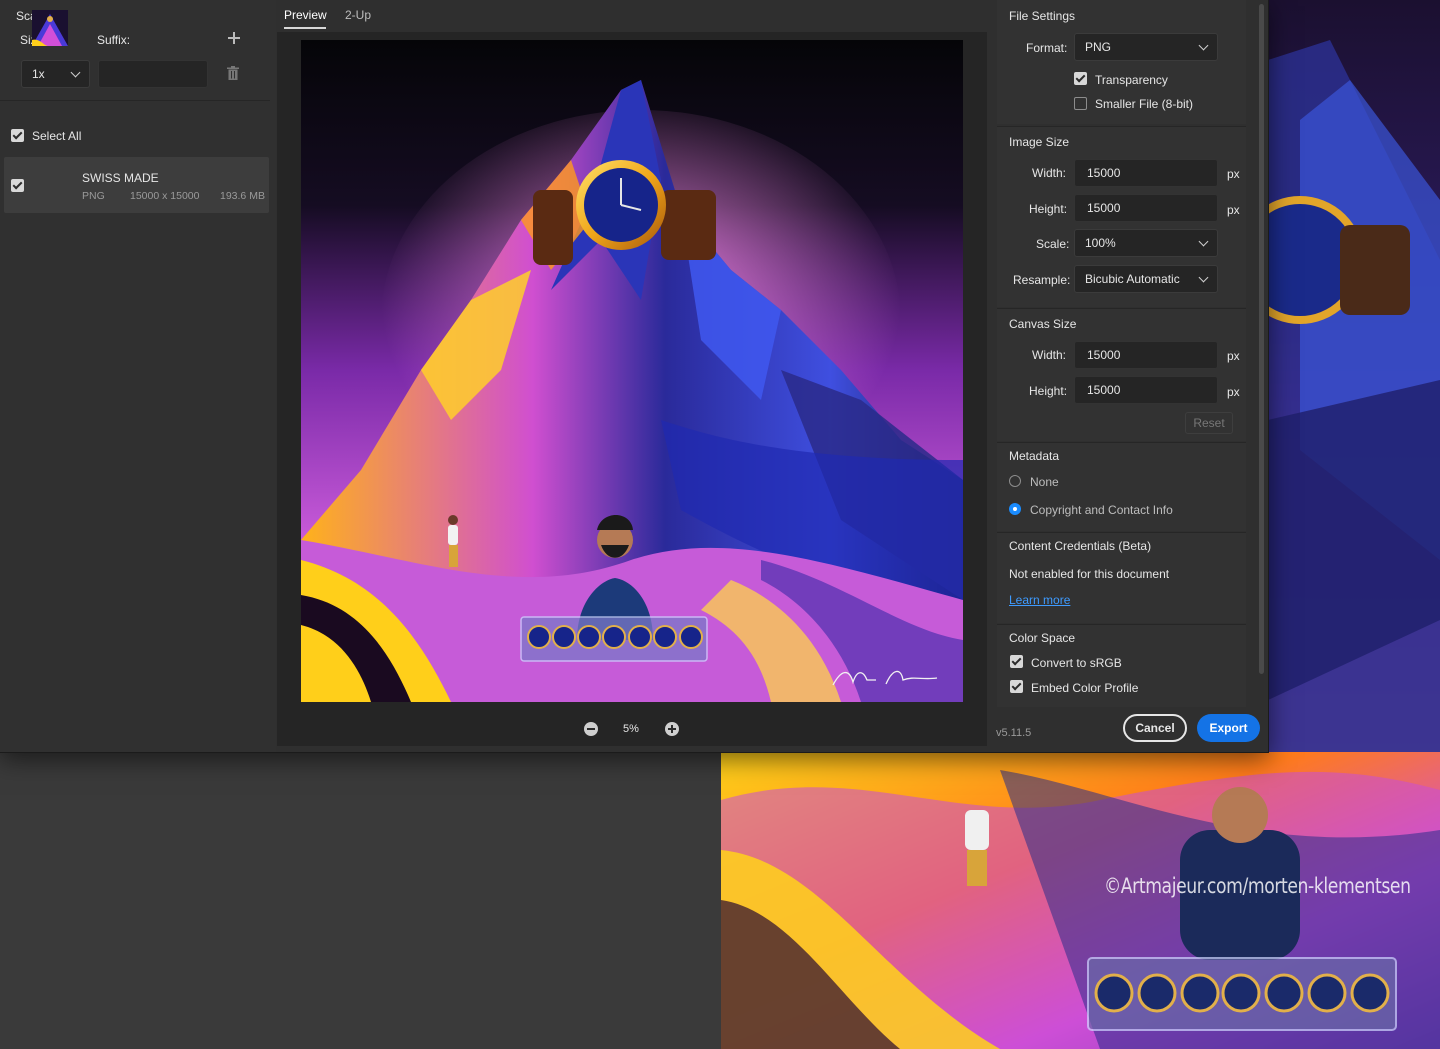  What do you see at coordinates (305, 15) in the screenshot?
I see `tab-preview: Preview` at bounding box center [305, 15].